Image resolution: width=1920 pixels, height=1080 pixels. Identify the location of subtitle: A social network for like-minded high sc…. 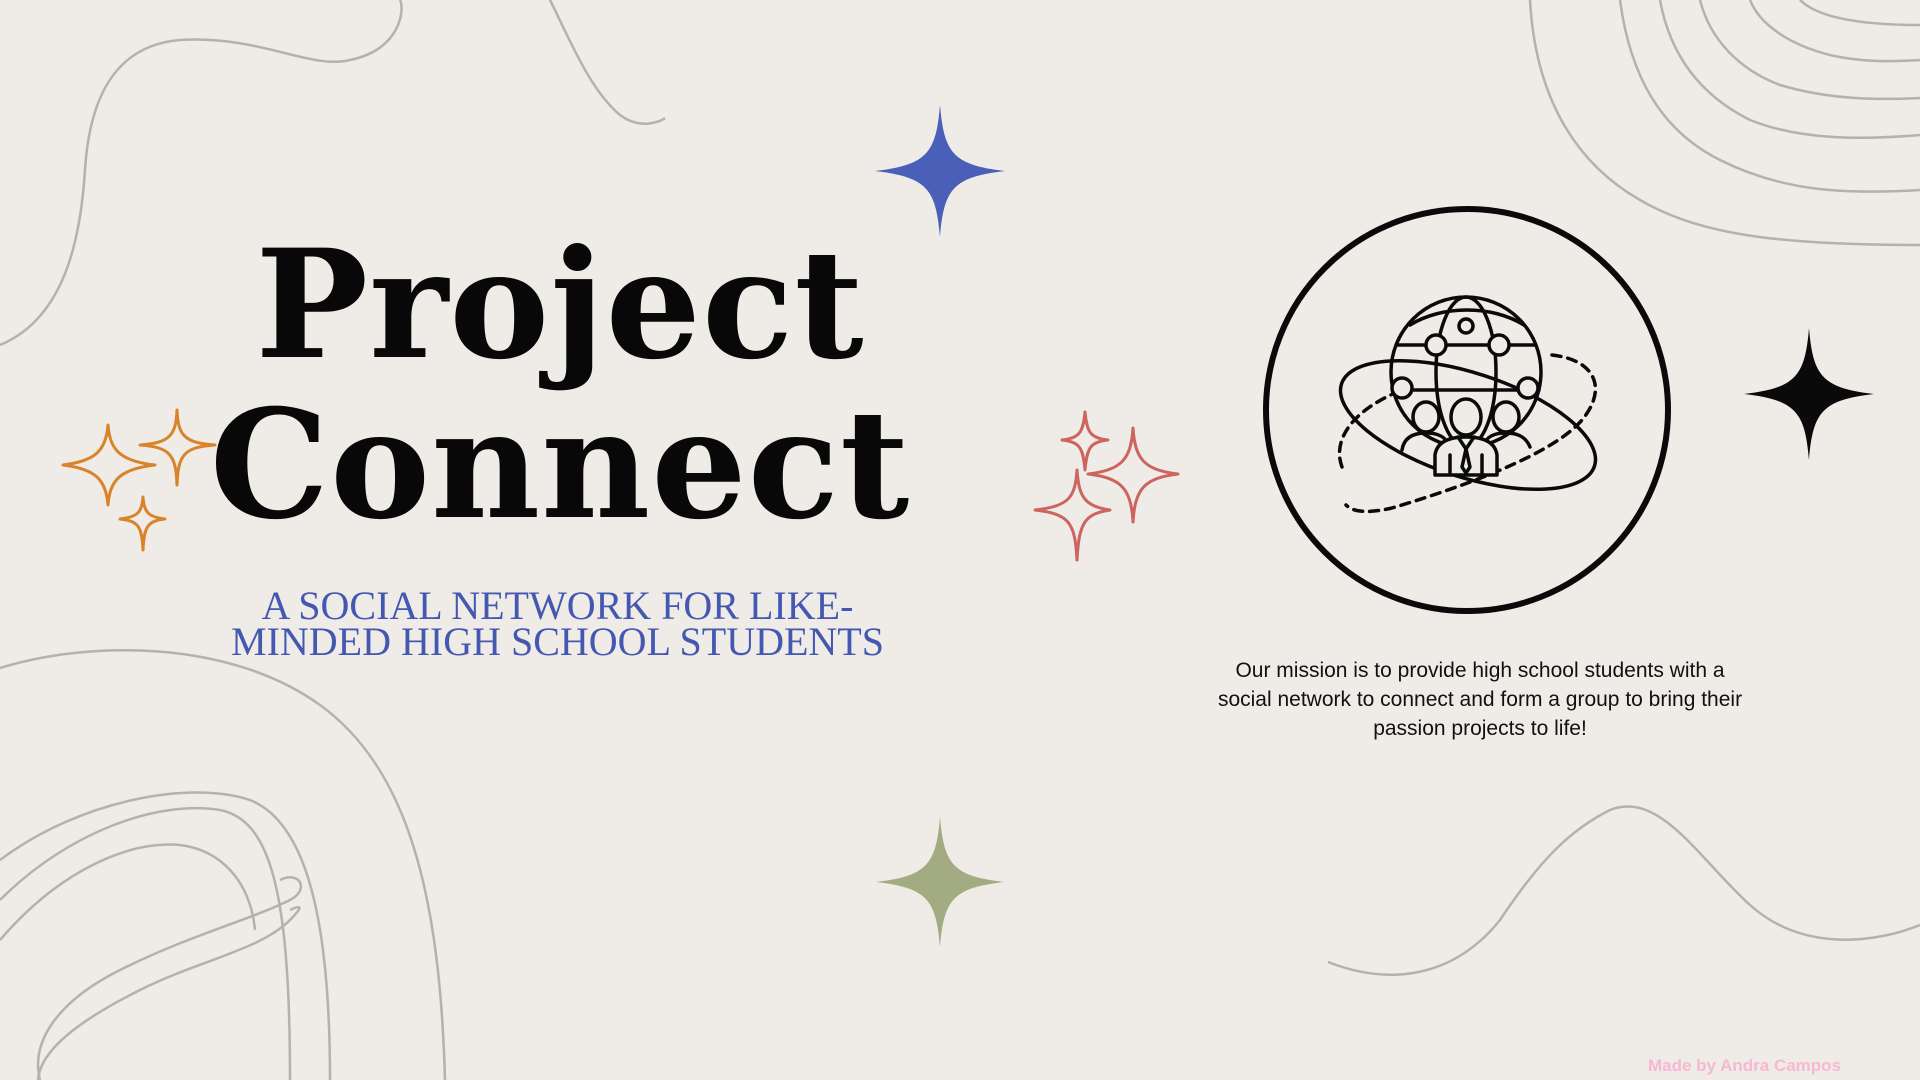
(557, 623).